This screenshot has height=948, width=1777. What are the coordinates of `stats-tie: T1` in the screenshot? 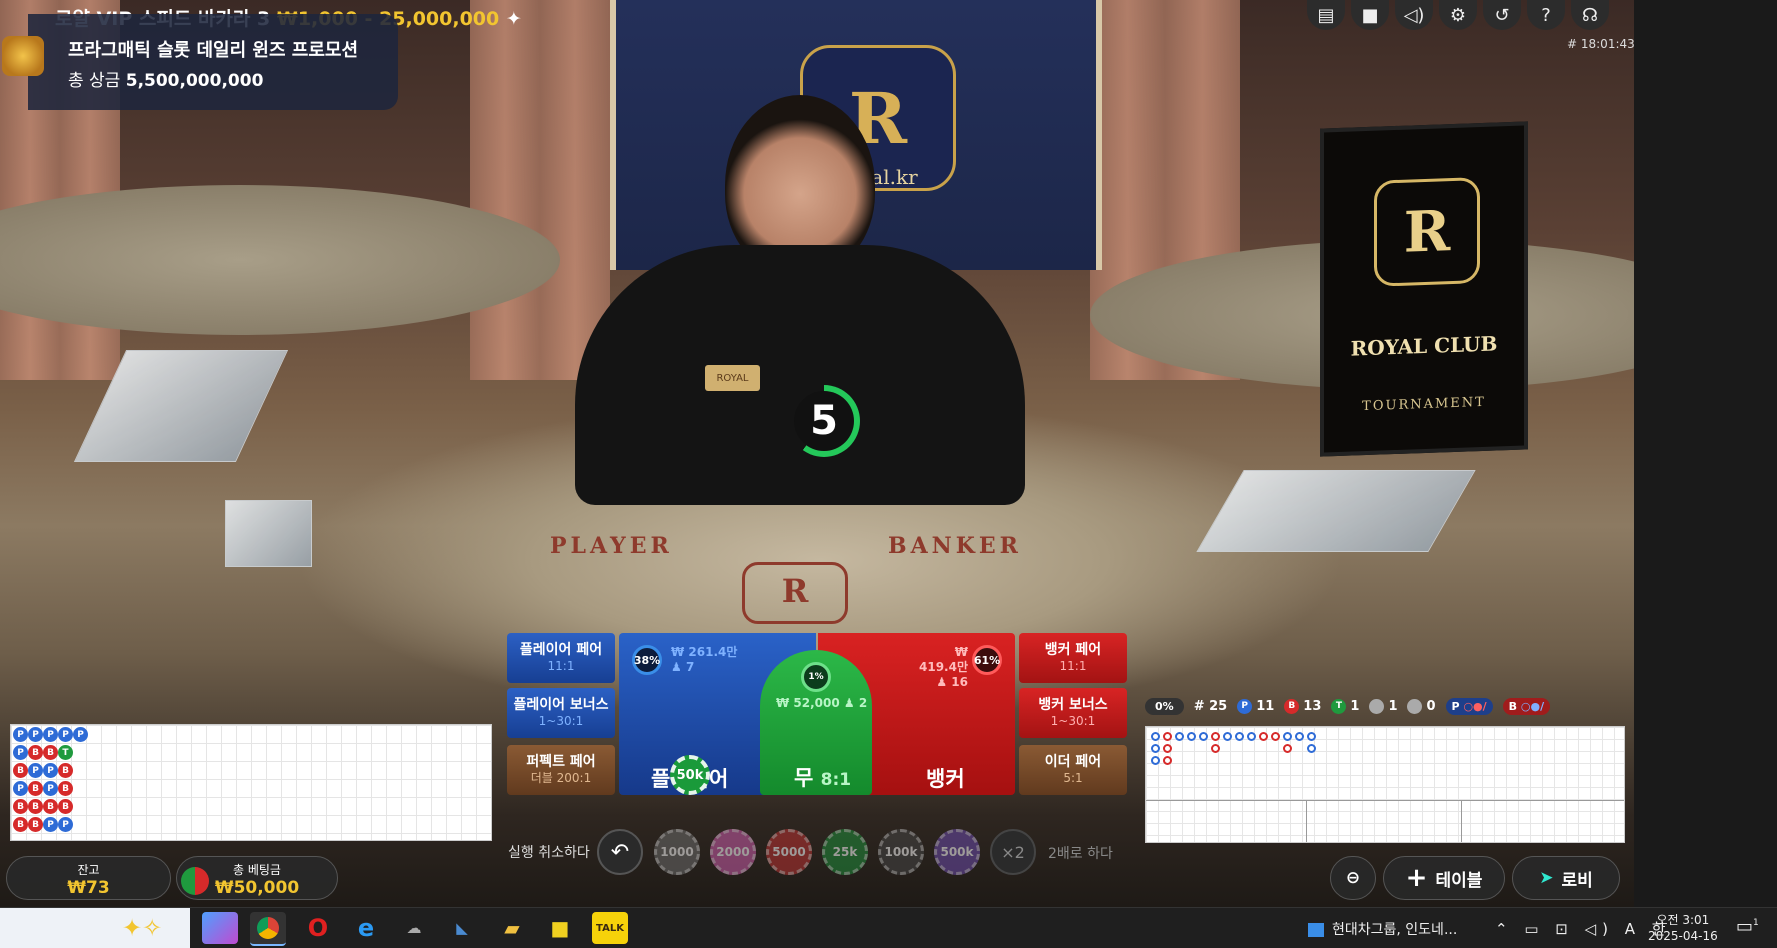 It's located at (1345, 706).